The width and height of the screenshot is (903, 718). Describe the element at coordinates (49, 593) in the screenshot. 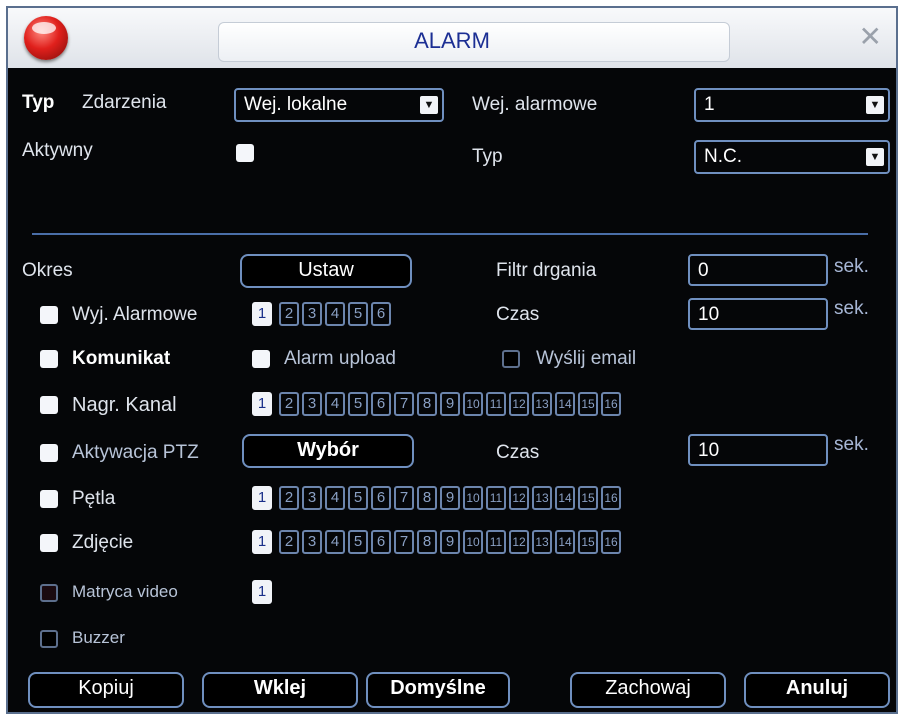

I see `matryca-checkbox` at that location.